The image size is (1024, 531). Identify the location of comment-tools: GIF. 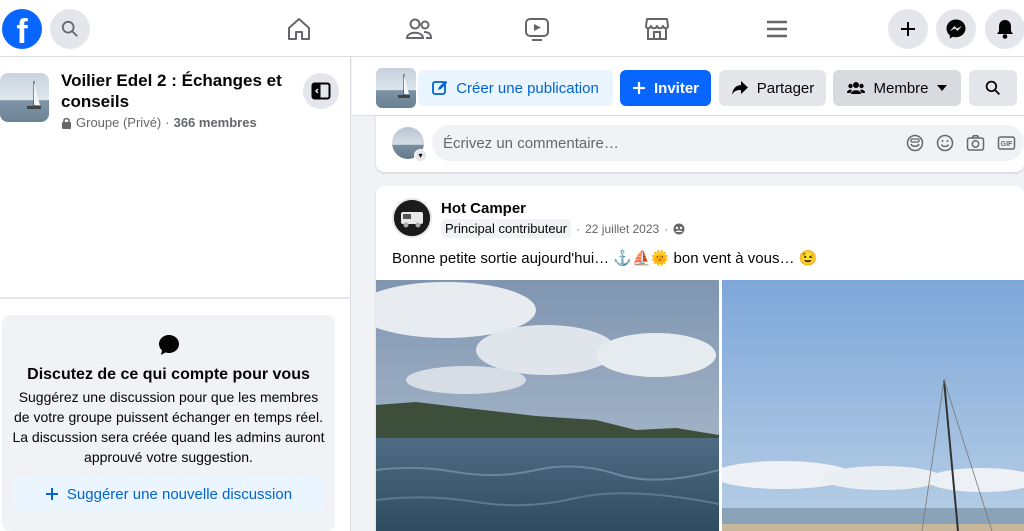
(961, 143).